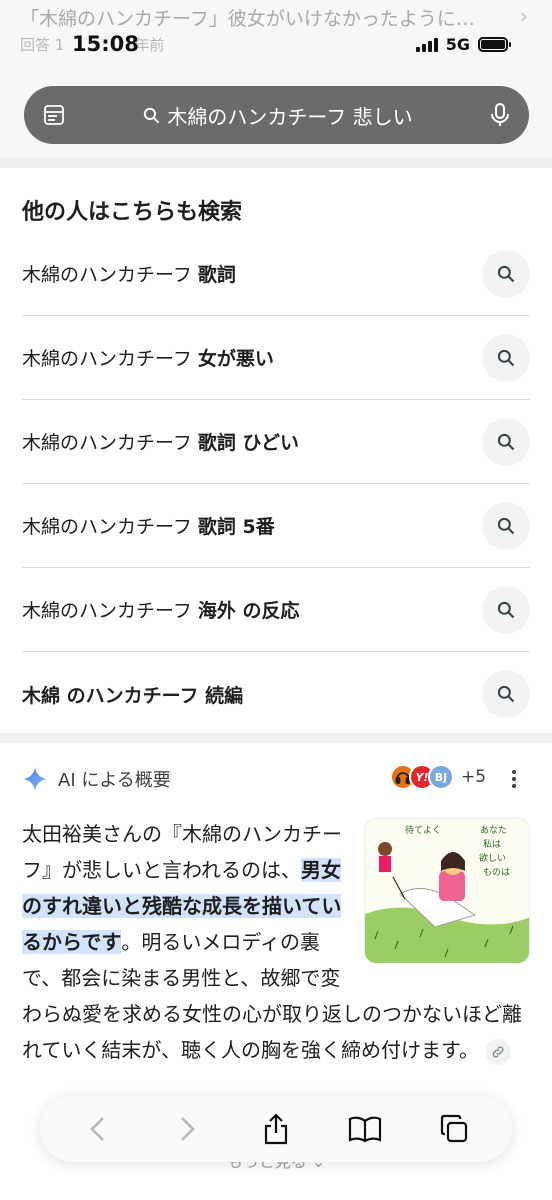 Image resolution: width=552 pixels, height=1200 pixels. I want to click on related-search-bold: 木綿 のハンカチーフ 続編, so click(133, 695).